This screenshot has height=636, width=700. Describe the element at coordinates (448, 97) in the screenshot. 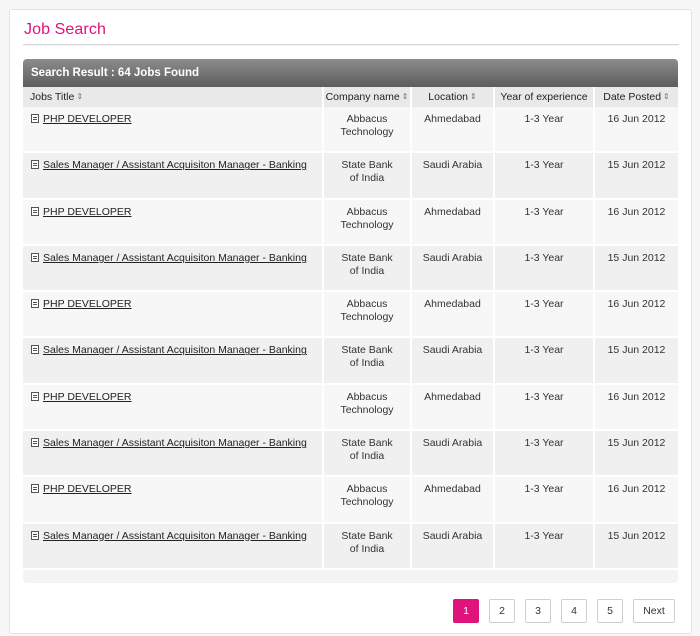

I see `column-header-label: Location` at that location.